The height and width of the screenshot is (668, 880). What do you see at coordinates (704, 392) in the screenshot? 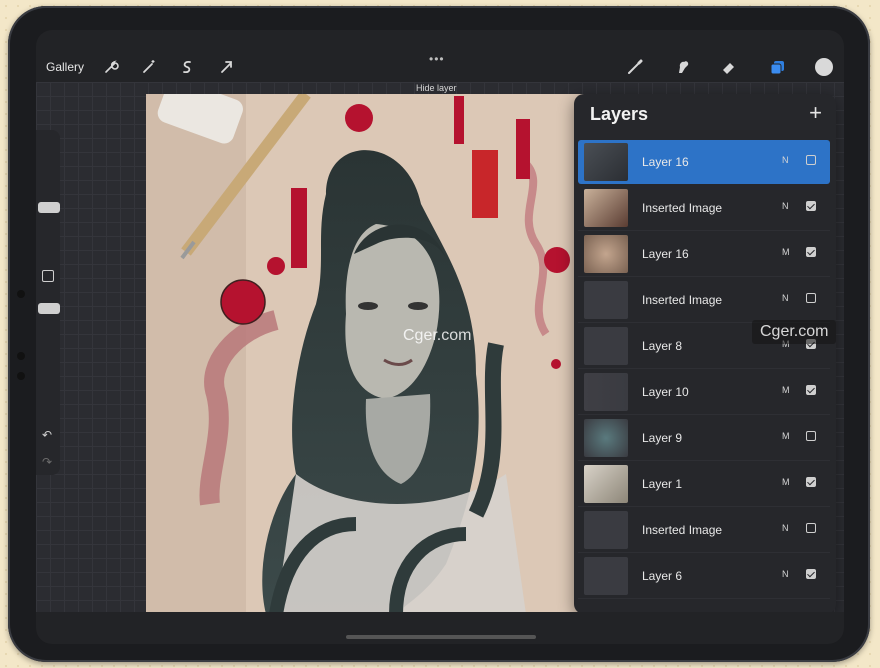
I see `layer-row: Layer 10 M` at bounding box center [704, 392].